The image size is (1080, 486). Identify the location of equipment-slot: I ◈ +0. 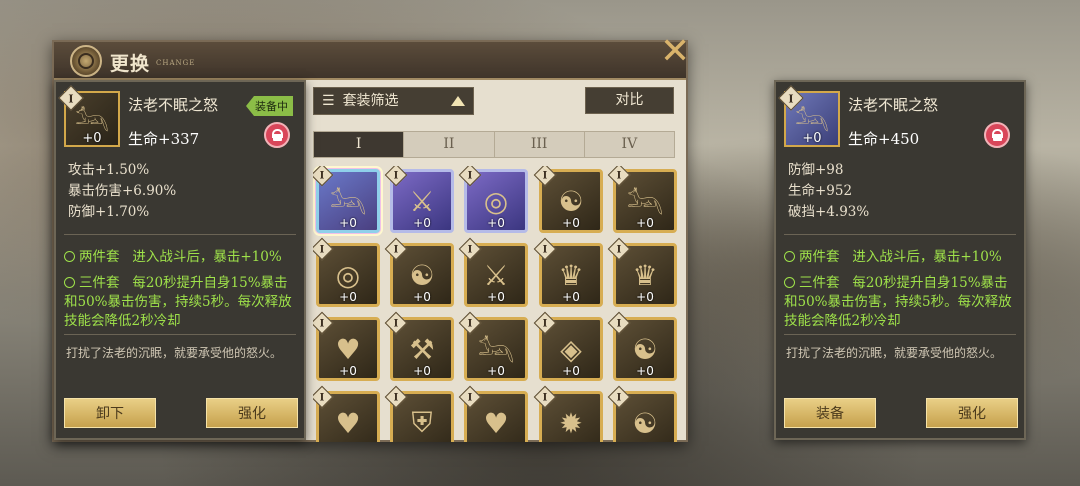
(568, 346).